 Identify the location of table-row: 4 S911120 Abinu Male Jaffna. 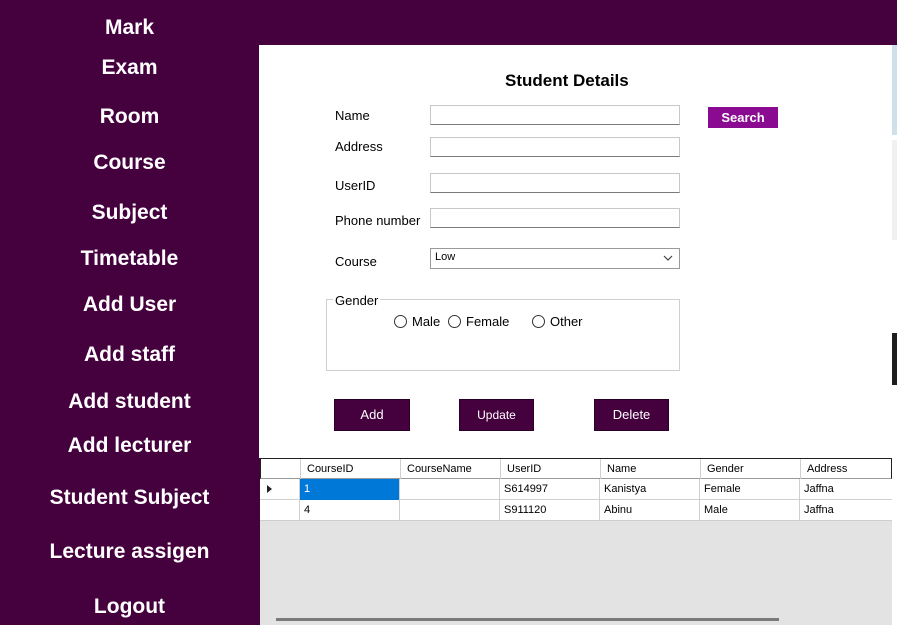
(576, 510).